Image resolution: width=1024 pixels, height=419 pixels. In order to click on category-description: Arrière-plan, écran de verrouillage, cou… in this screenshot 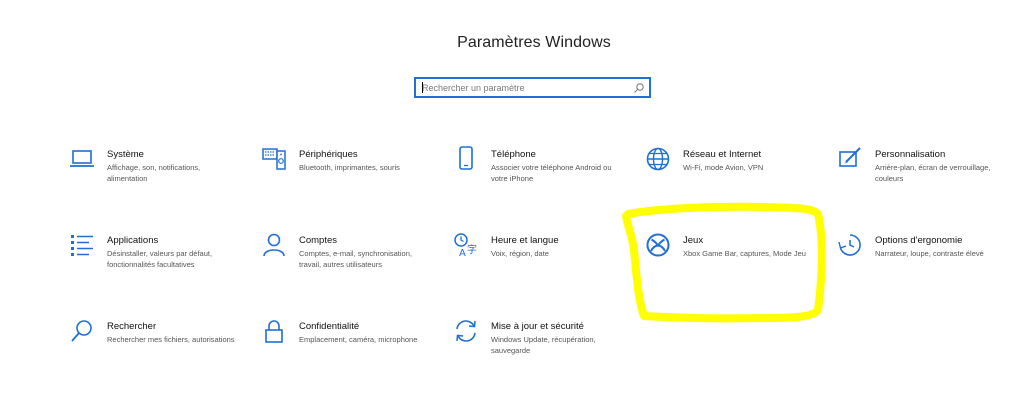, I will do `click(933, 173)`.